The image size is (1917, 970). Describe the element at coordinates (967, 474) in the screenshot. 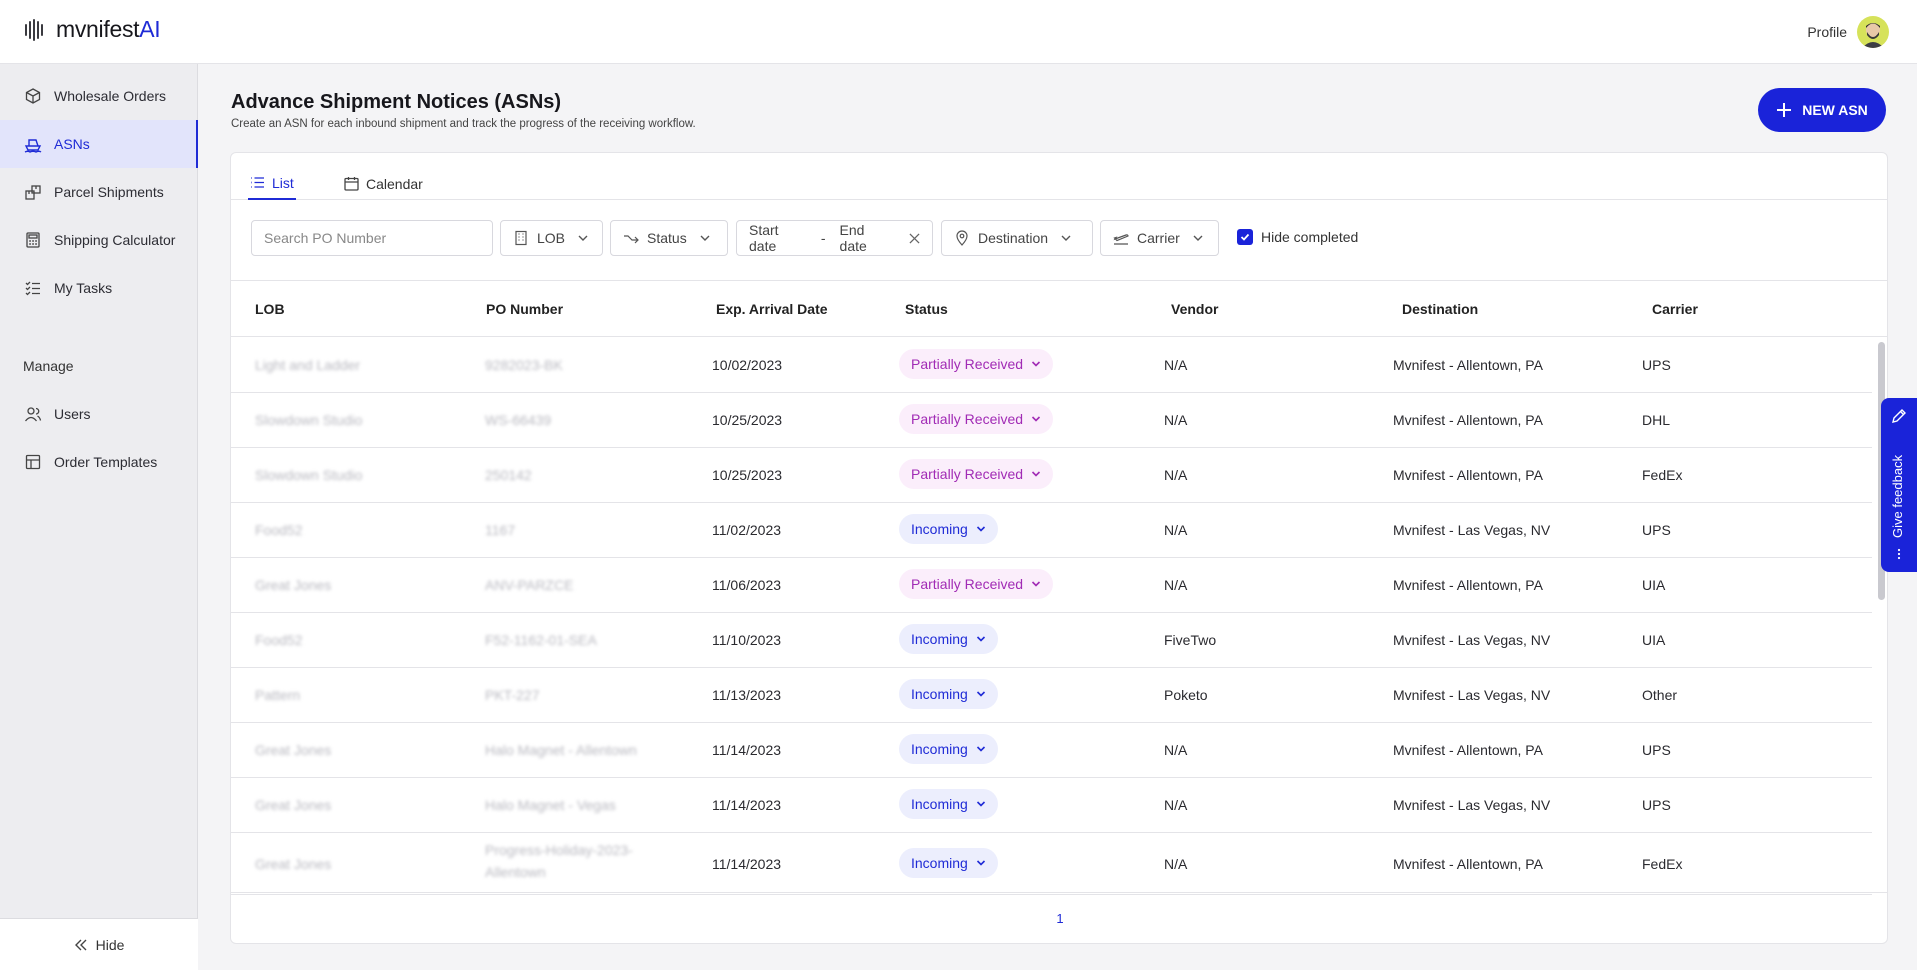

I see `status-badge: Partially Received` at that location.